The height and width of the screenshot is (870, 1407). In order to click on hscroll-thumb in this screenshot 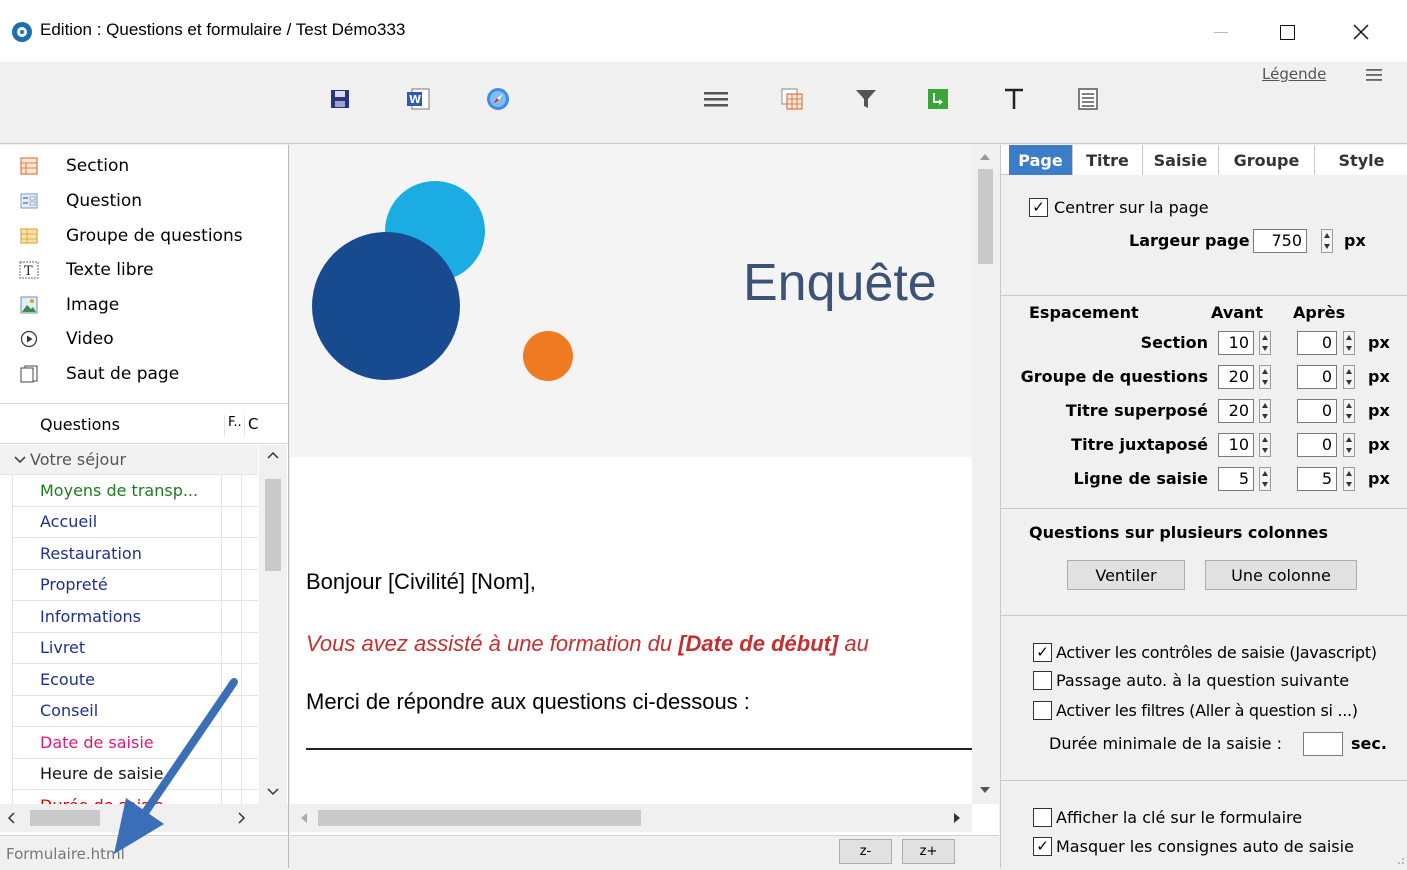, I will do `click(65, 818)`.